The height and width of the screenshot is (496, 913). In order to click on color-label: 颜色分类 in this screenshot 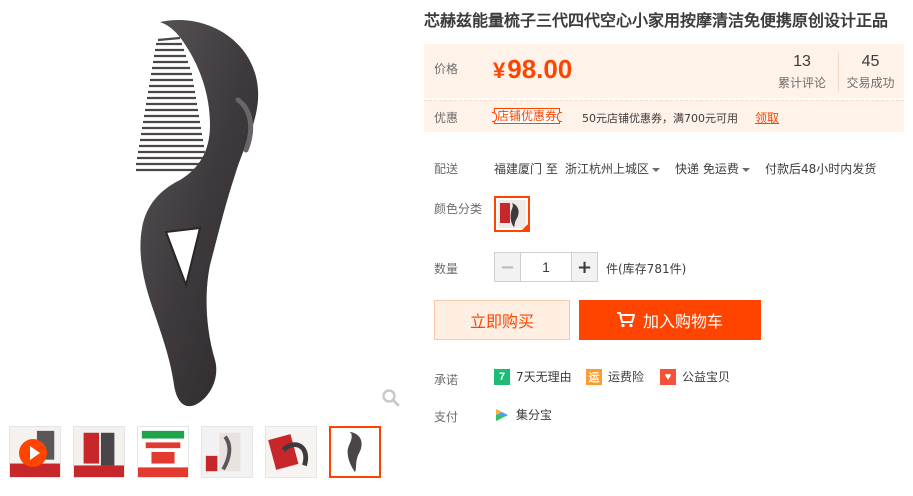, I will do `click(458, 209)`.